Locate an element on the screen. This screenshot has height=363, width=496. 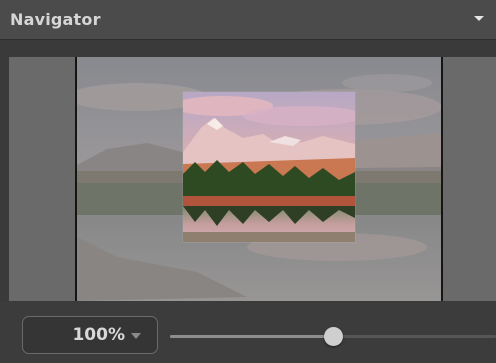
visible-area-rectangle is located at coordinates (269, 167).